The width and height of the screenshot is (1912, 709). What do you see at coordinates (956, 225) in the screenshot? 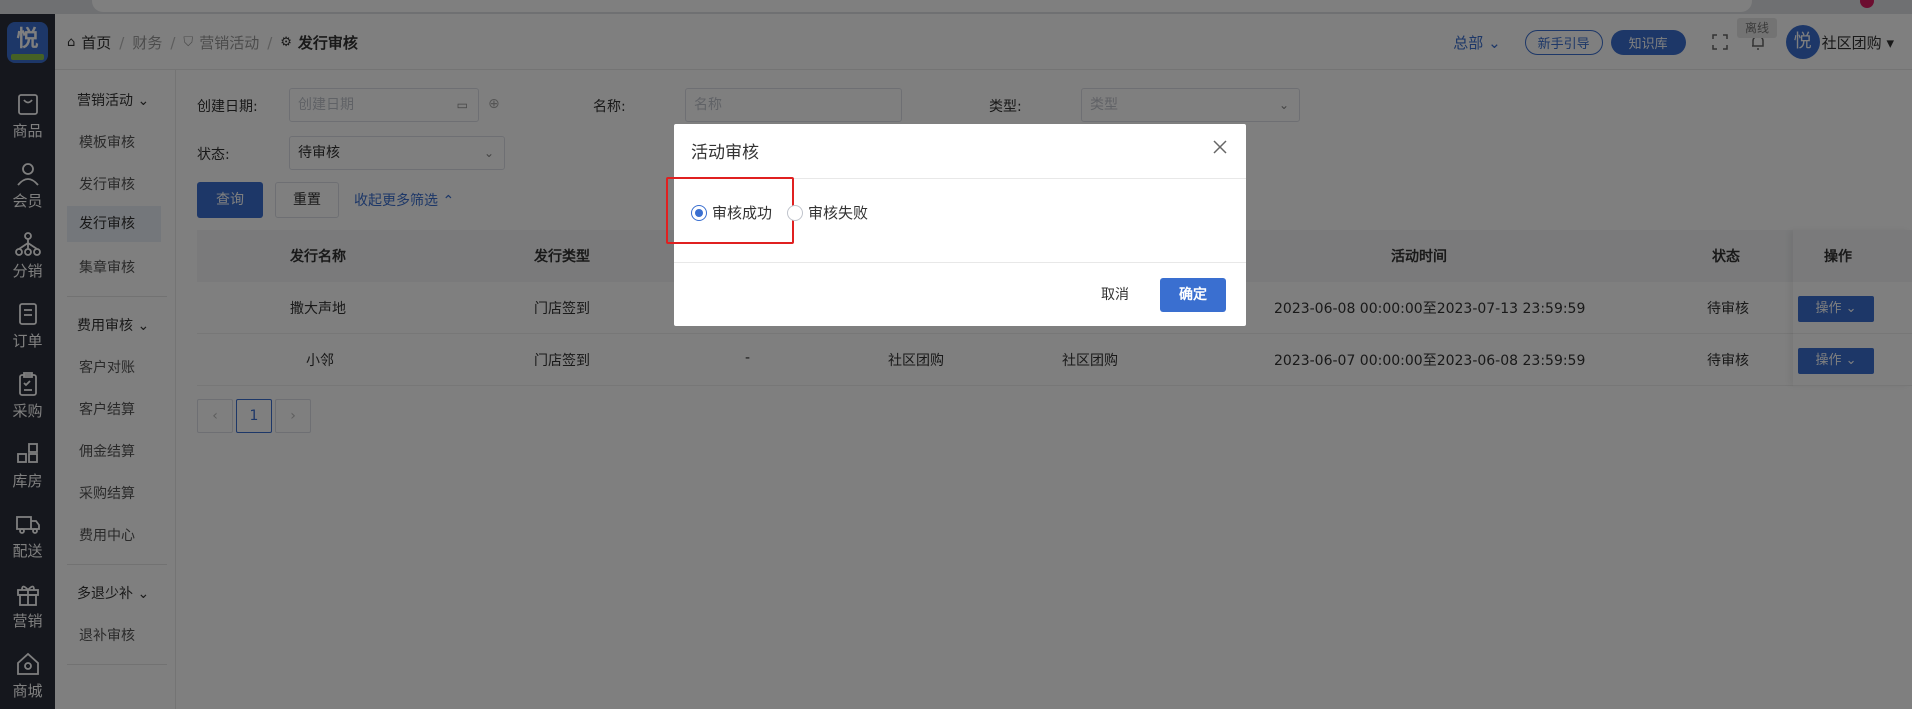
I see `review-modal: 活动审核 审核成功 审核失败 取消 确定` at bounding box center [956, 225].